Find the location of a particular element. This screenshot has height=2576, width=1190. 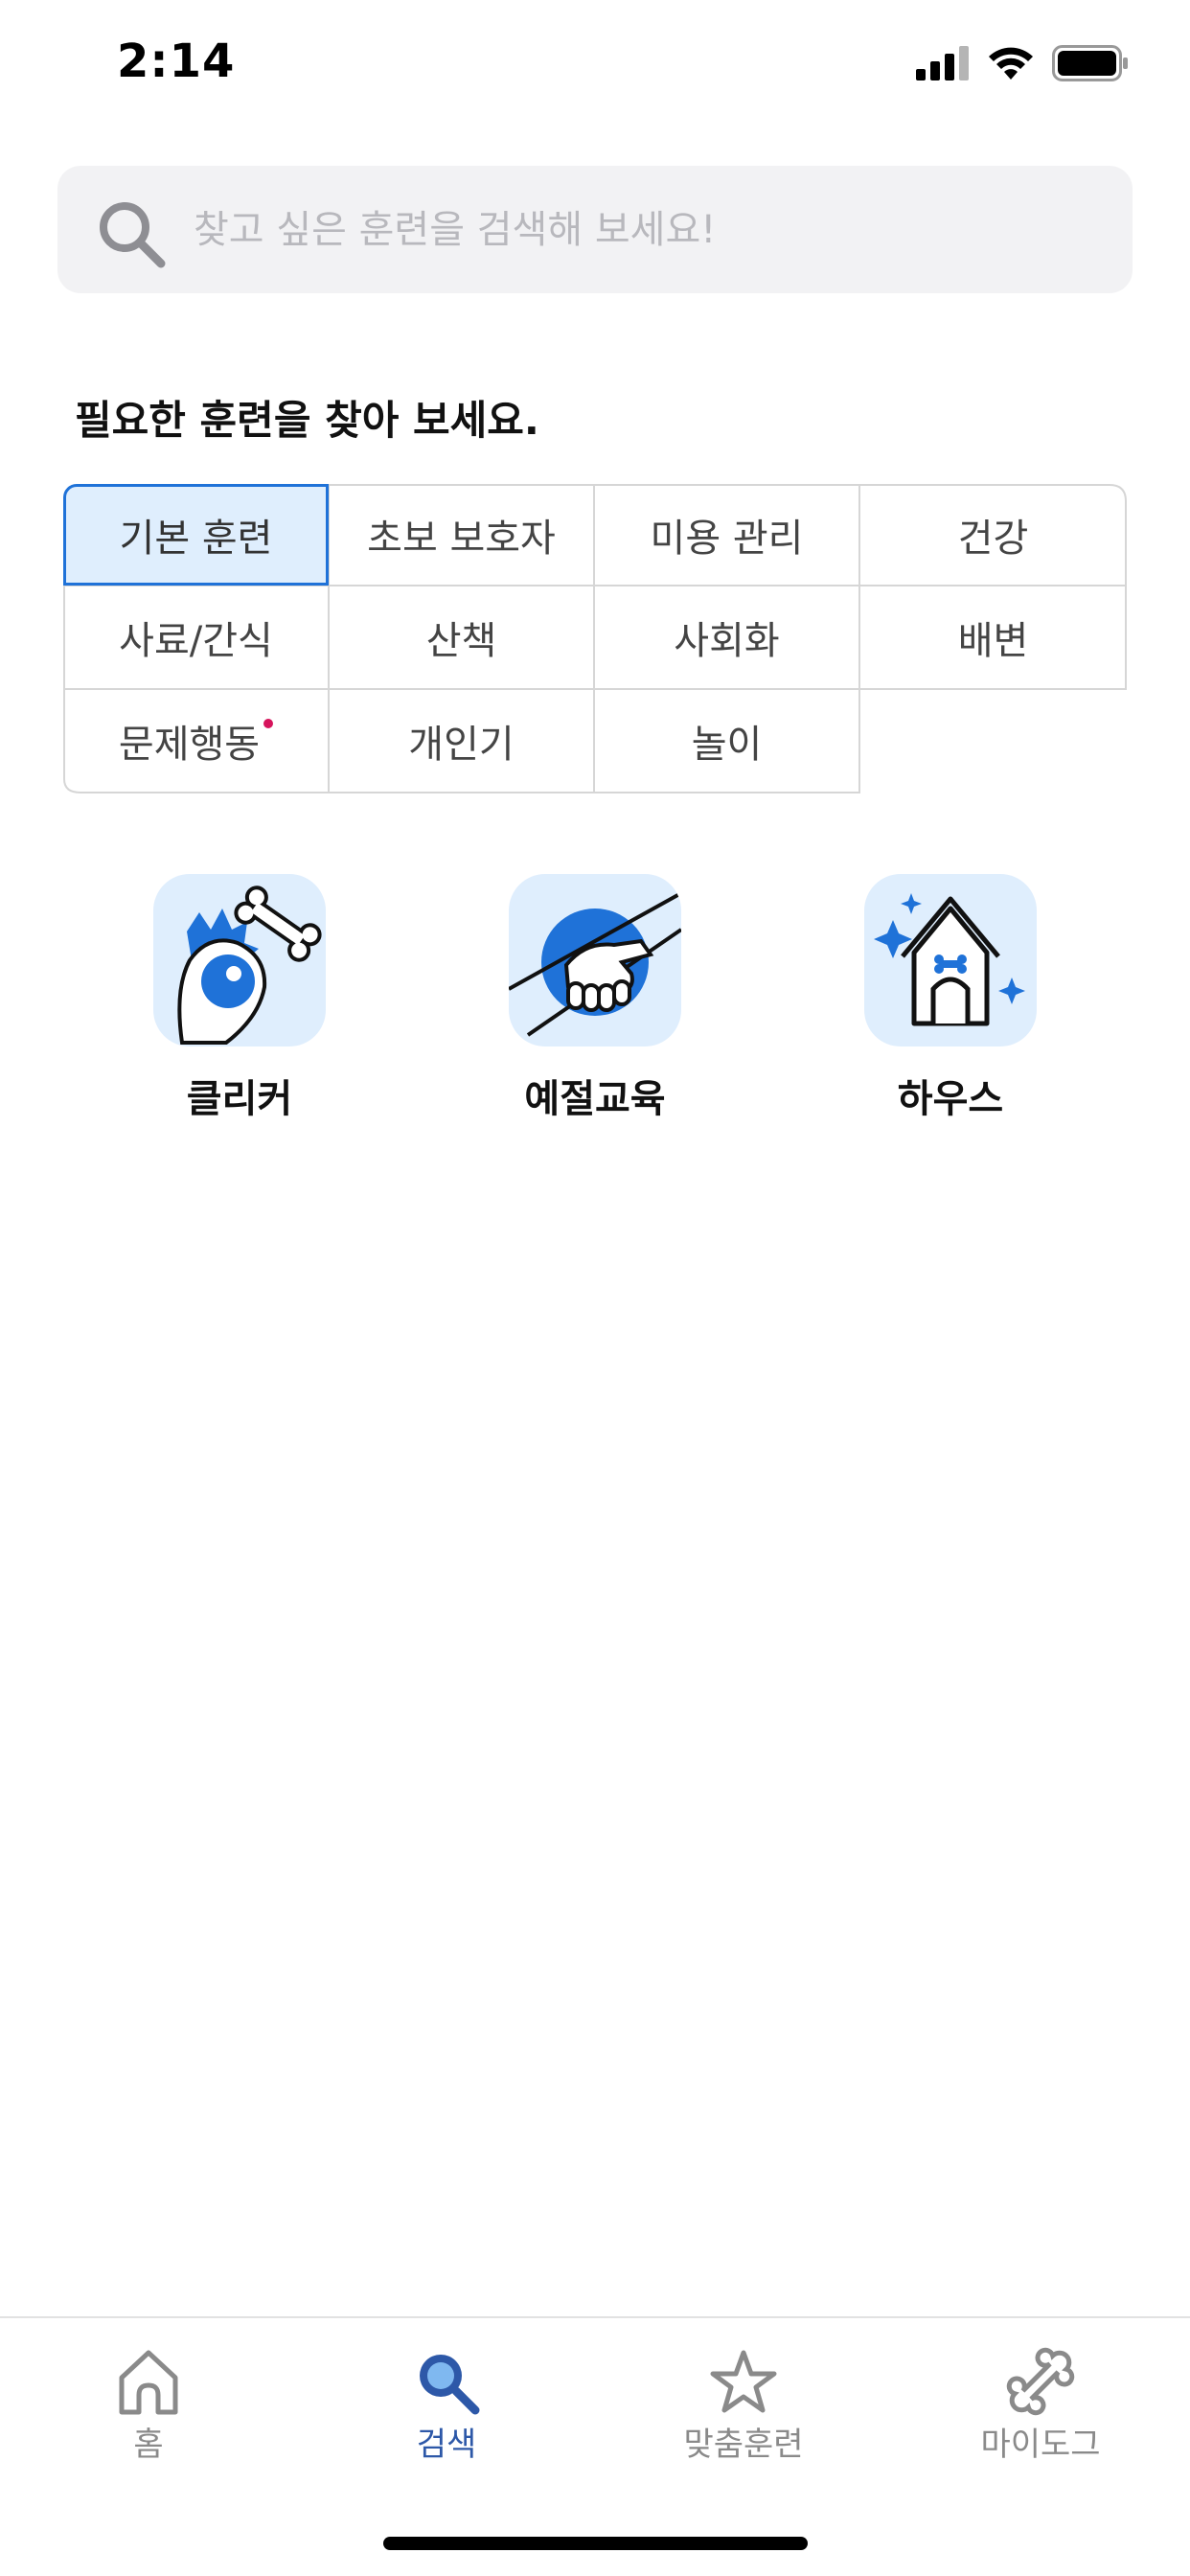

category-health: 건강 is located at coordinates (993, 535).